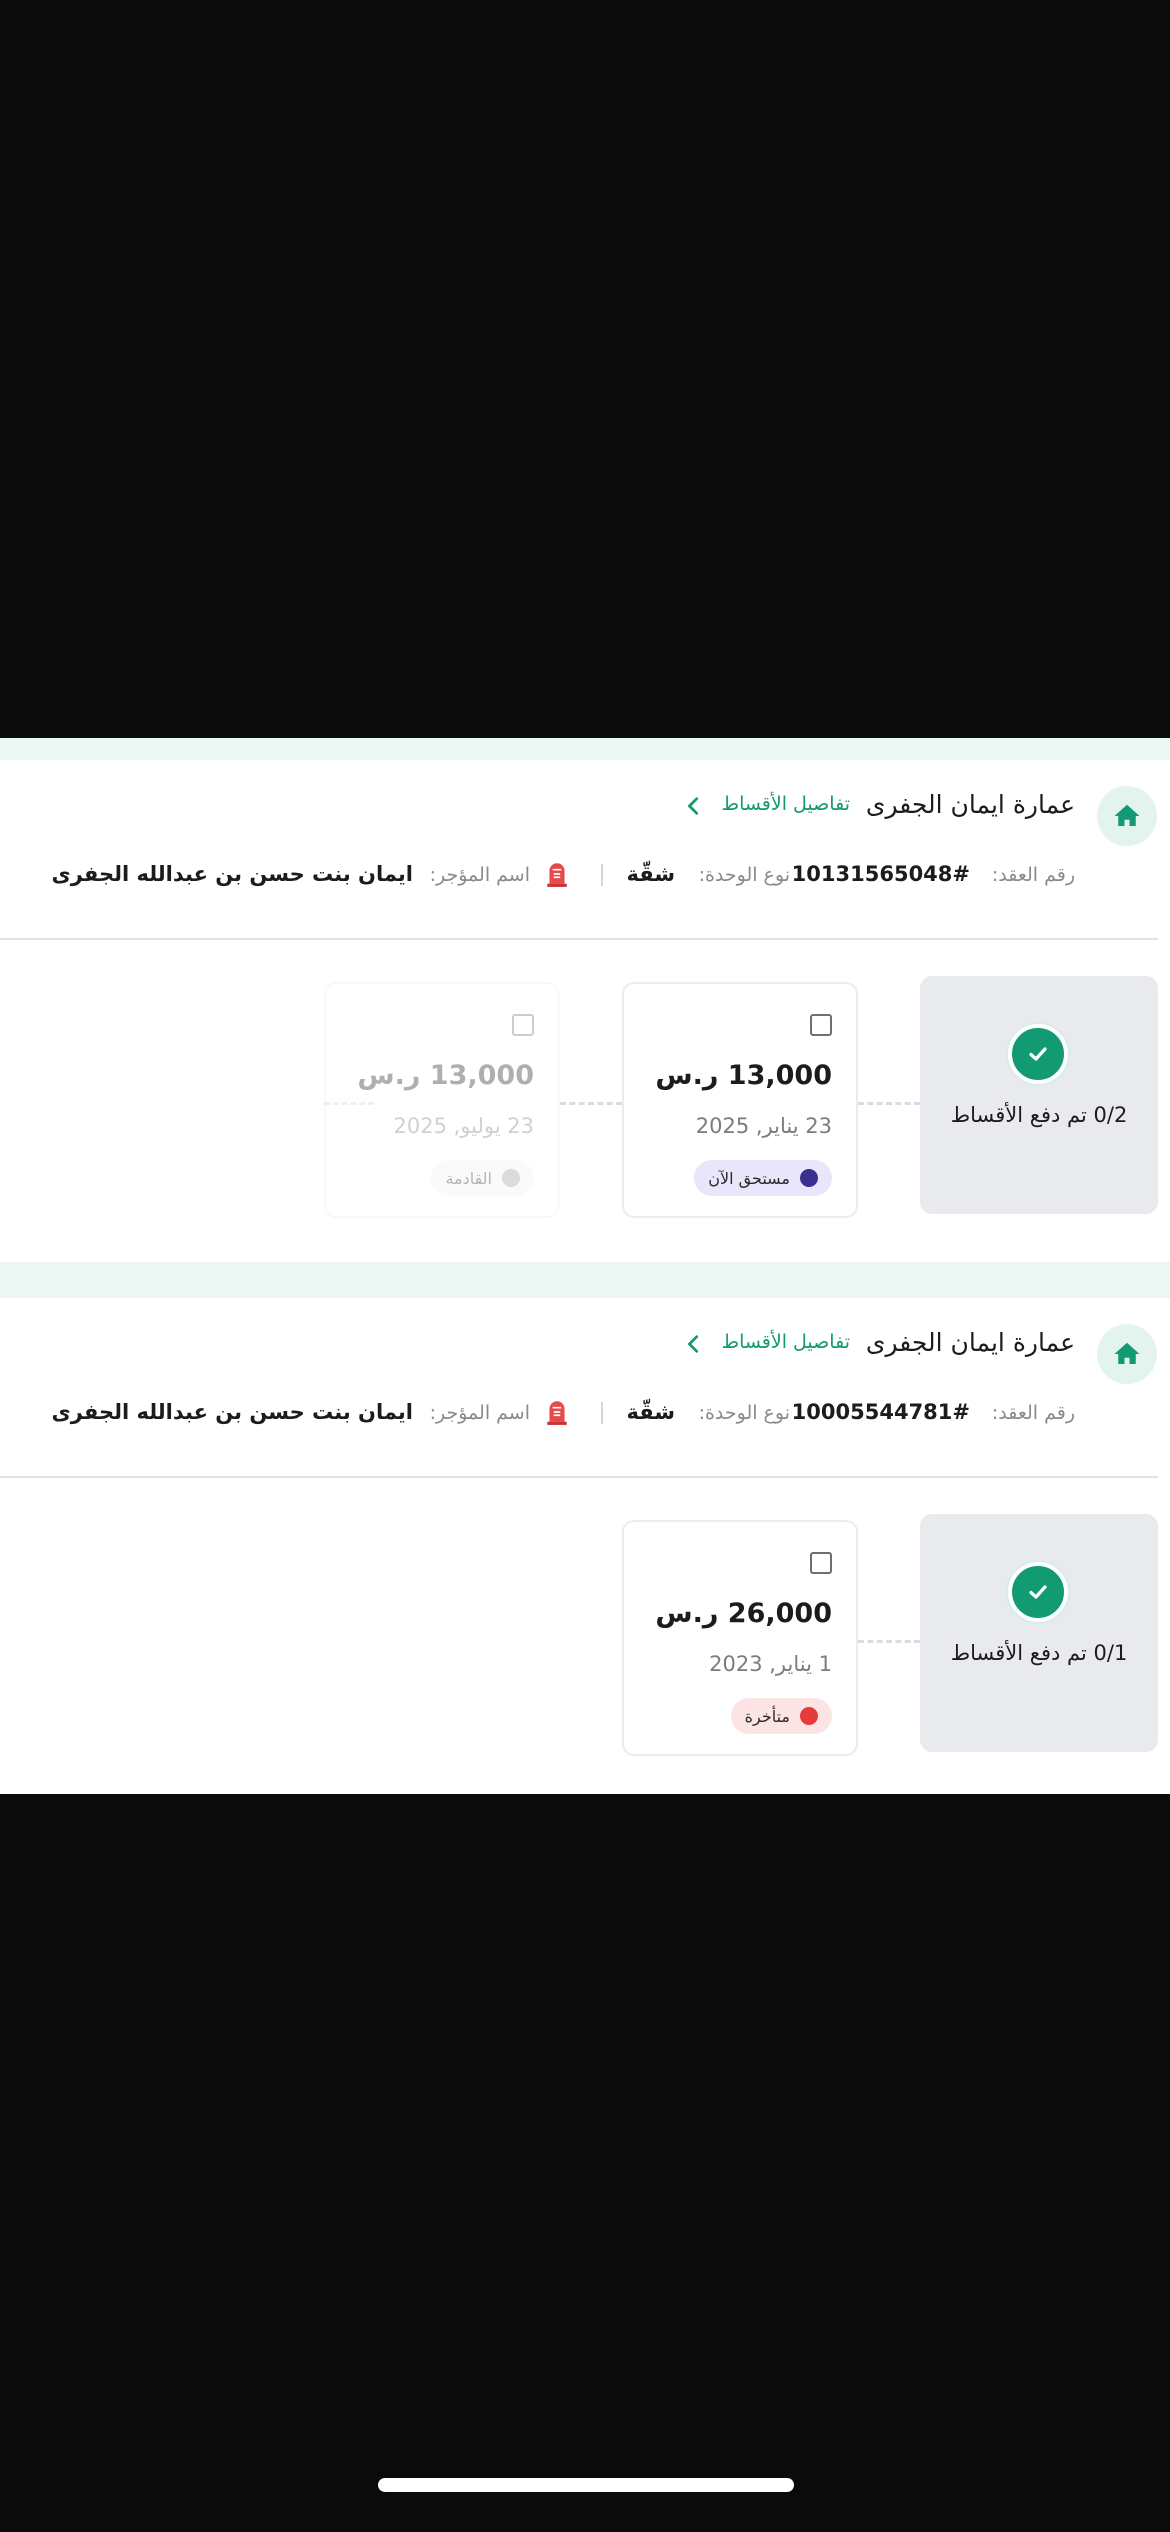 Image resolution: width=1170 pixels, height=2532 pixels. I want to click on status-badge: القادمة, so click(482, 1178).